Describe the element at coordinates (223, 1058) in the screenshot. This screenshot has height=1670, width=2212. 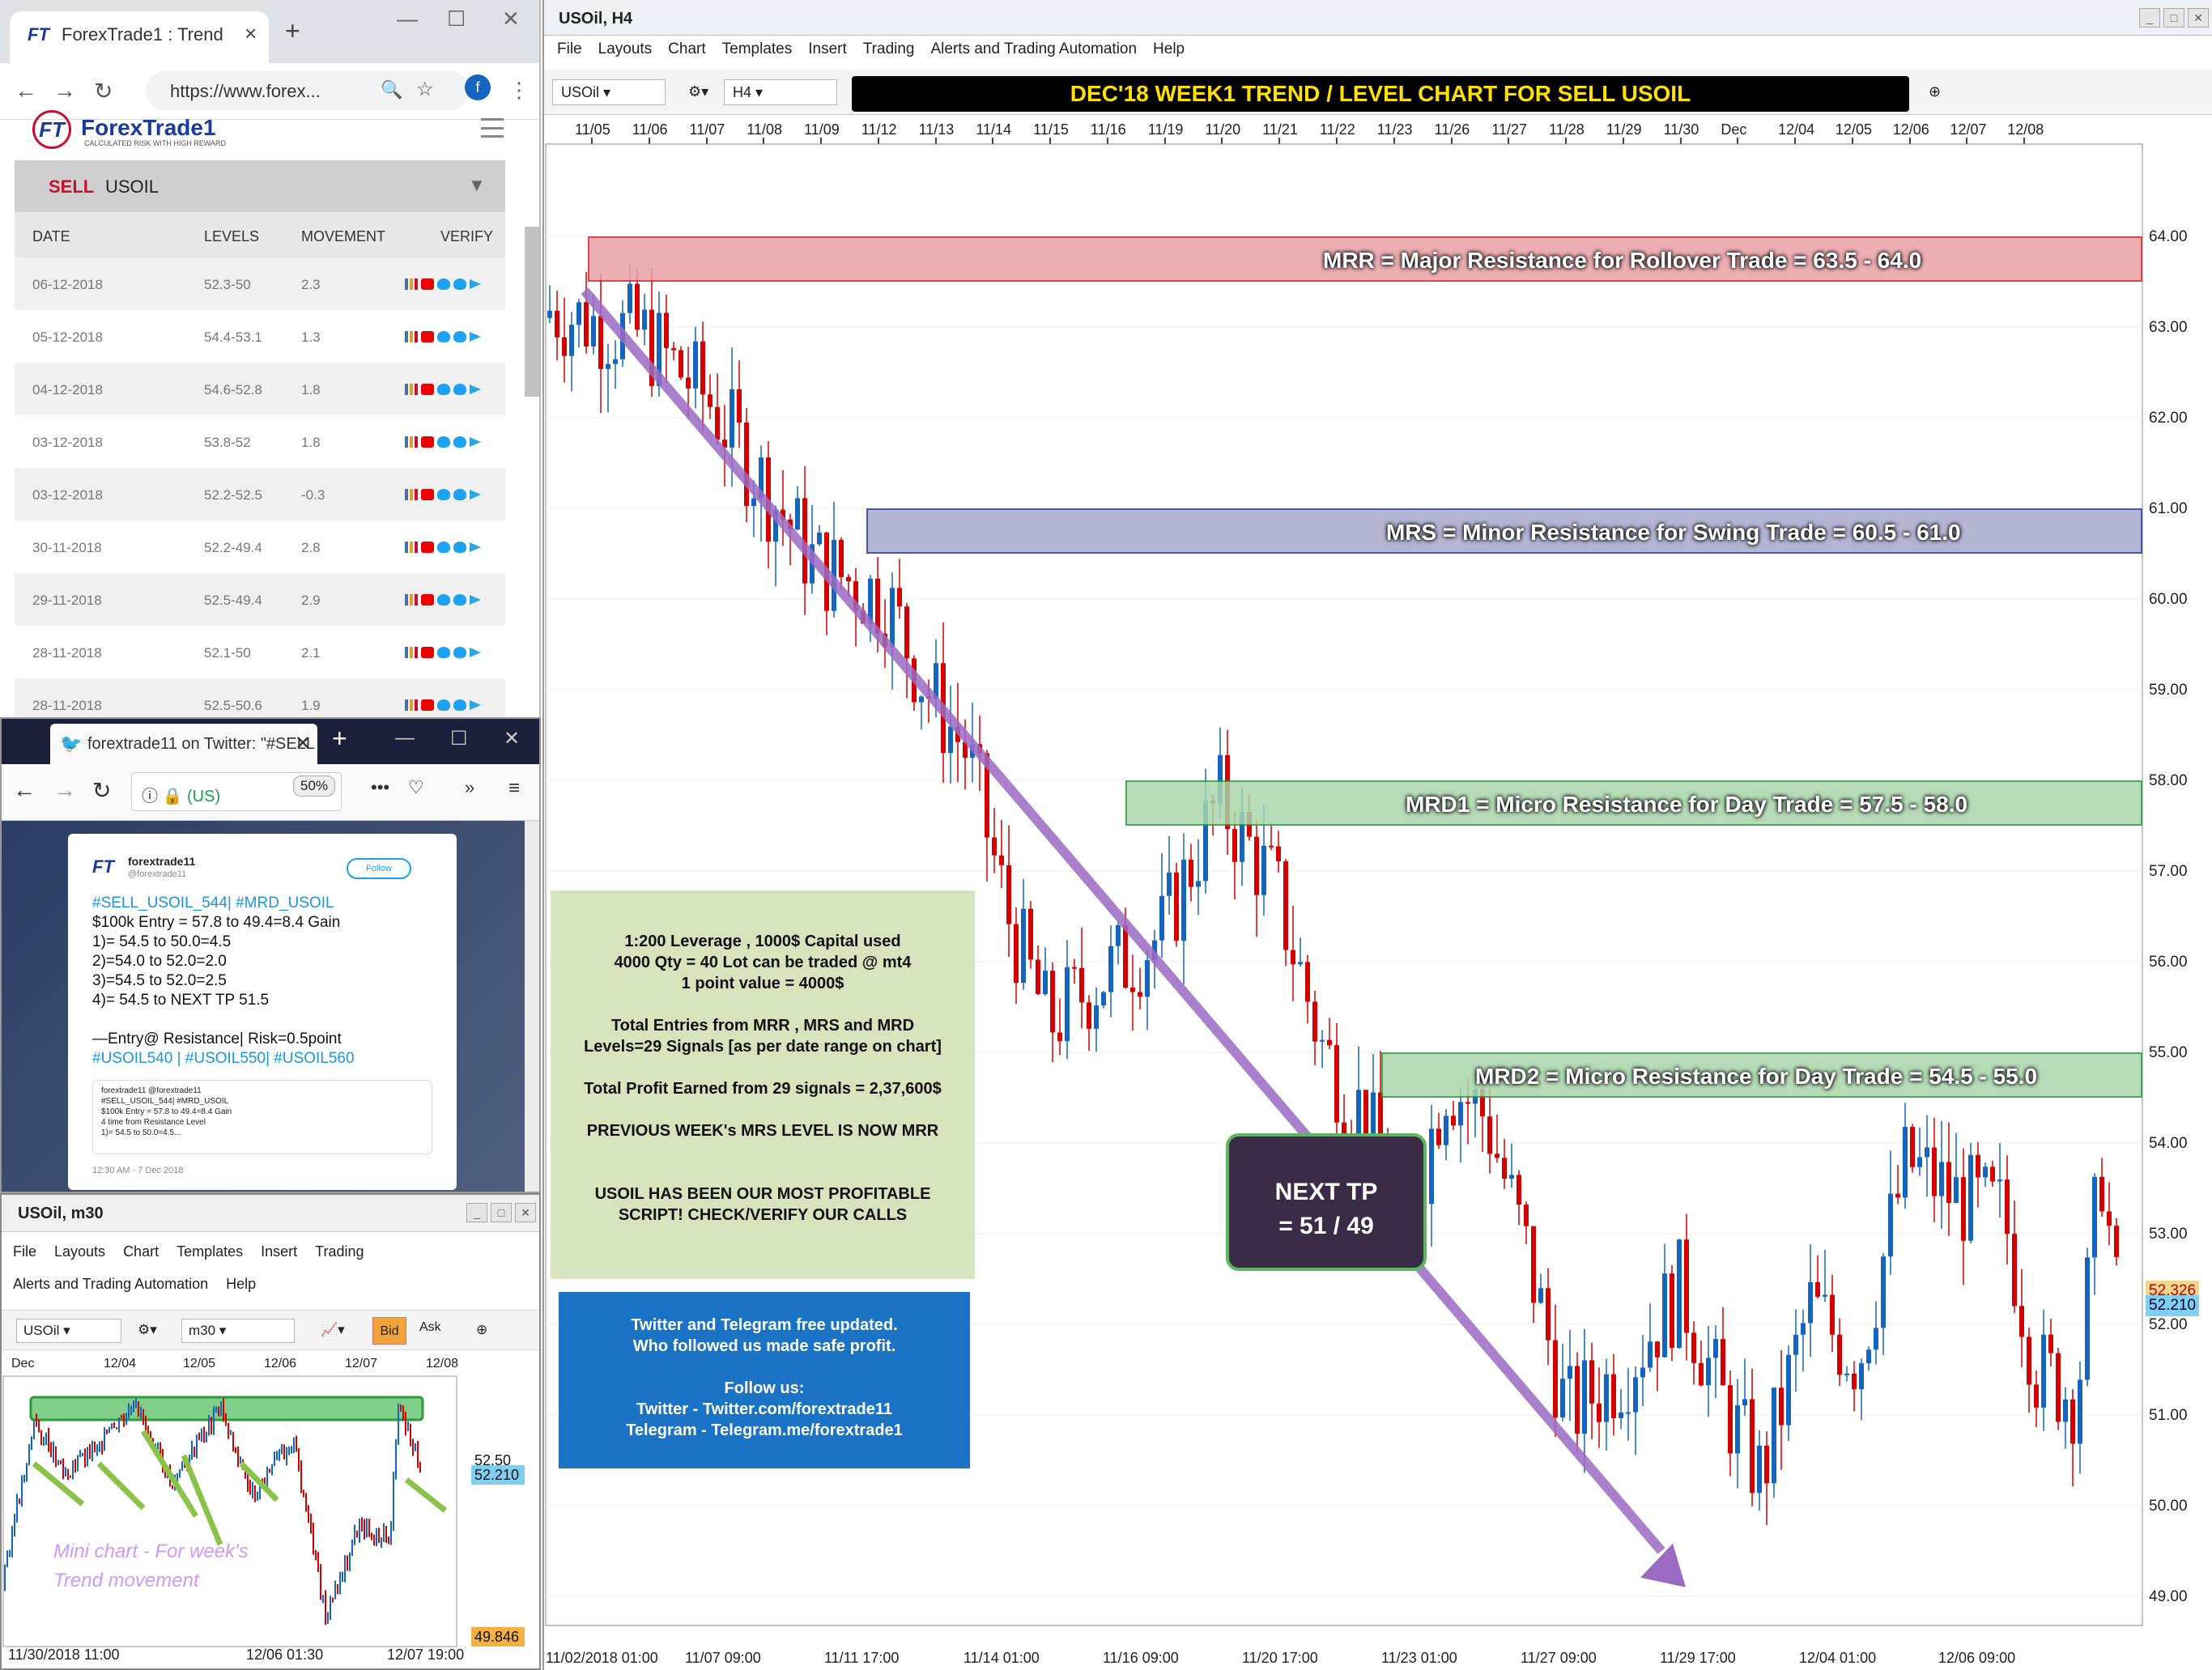
I see `tweet-hashtags-end: #USOIL540 | #USOIL550| #USOIL560` at that location.